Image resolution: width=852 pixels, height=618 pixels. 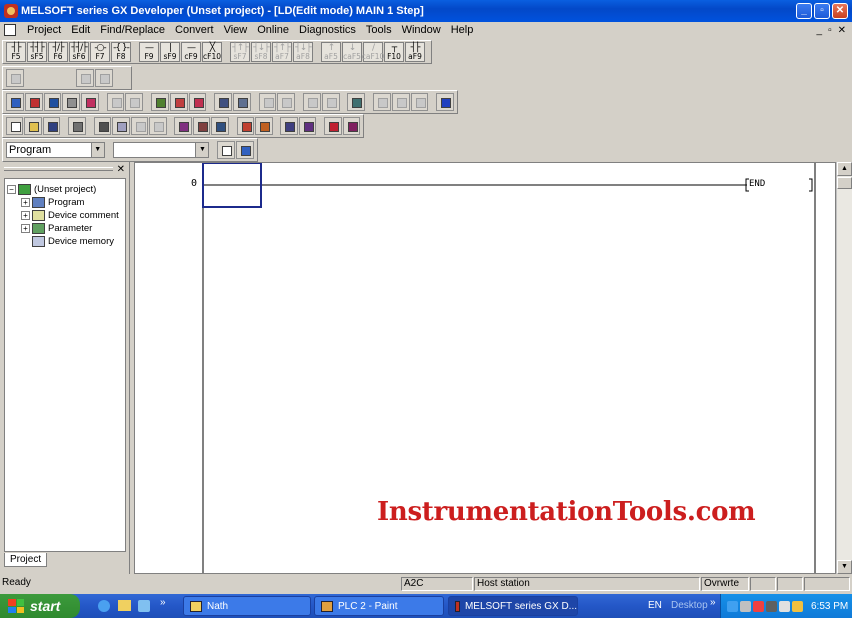 I want to click on monitor-write-icon, so click(x=90, y=102).